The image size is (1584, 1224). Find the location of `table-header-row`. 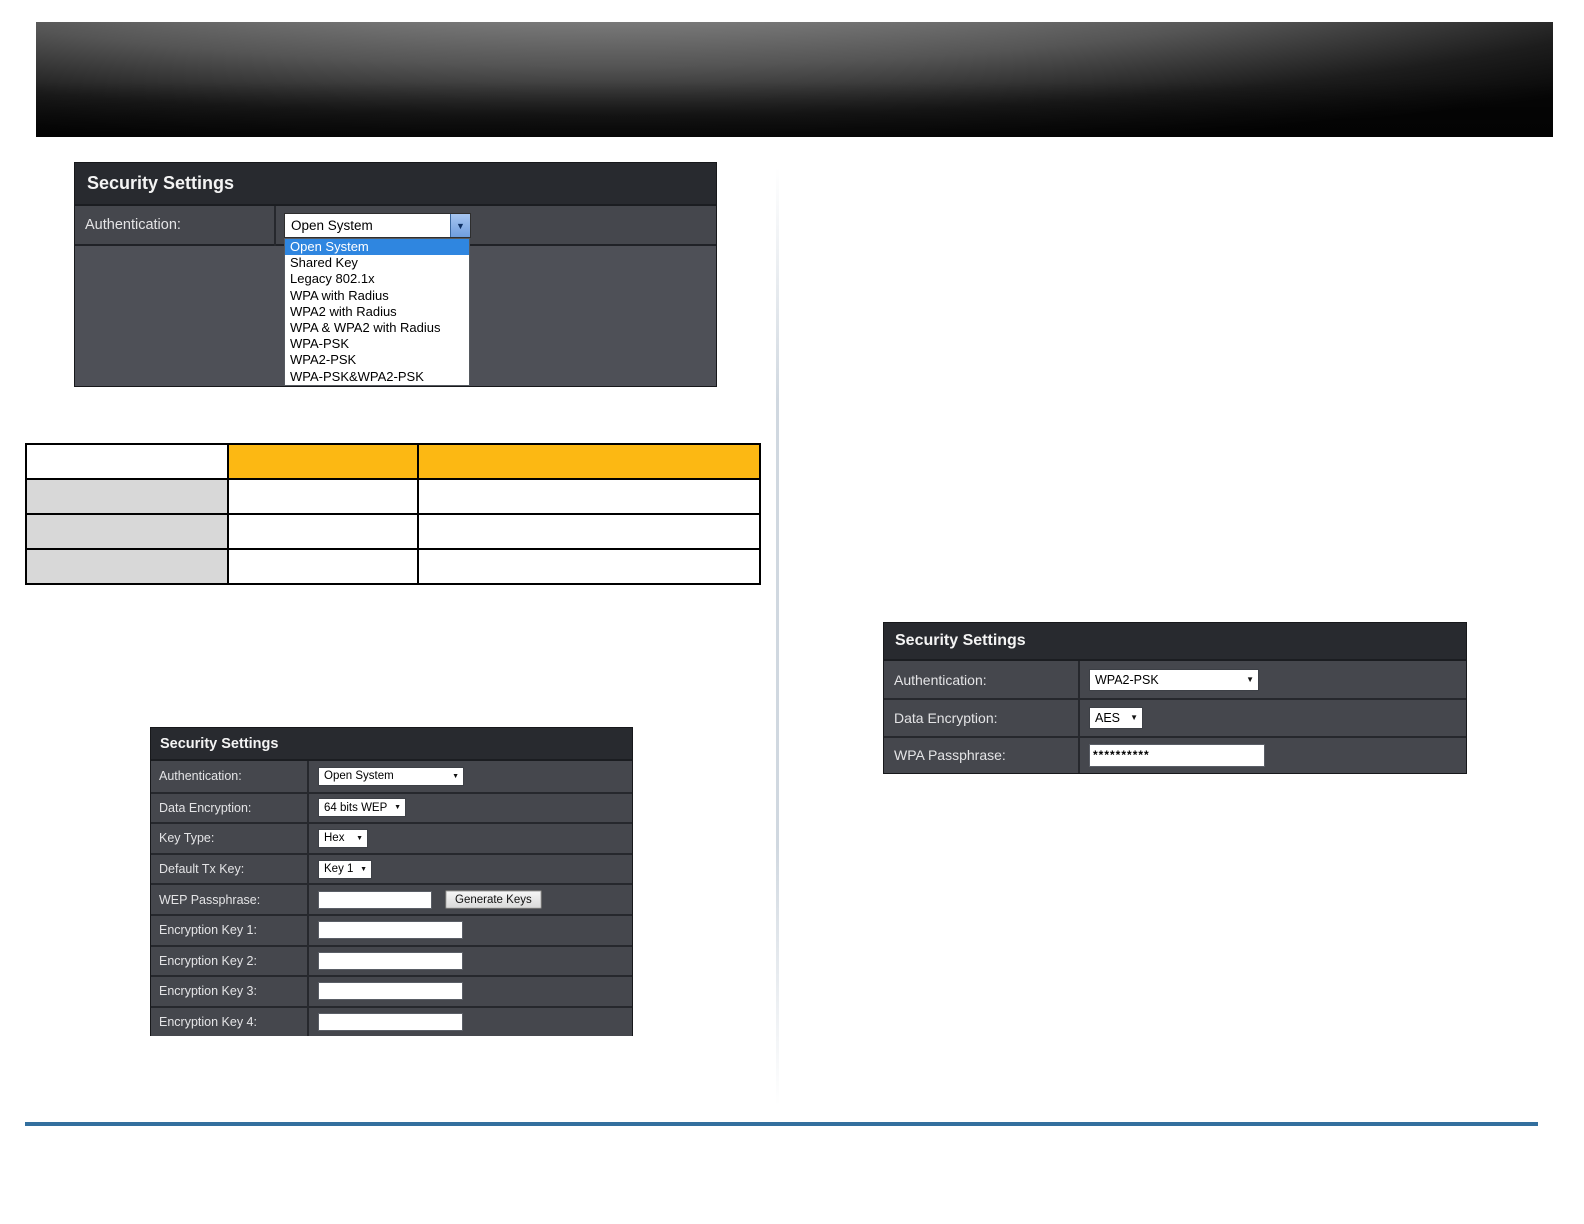

table-header-row is located at coordinates (393, 461).